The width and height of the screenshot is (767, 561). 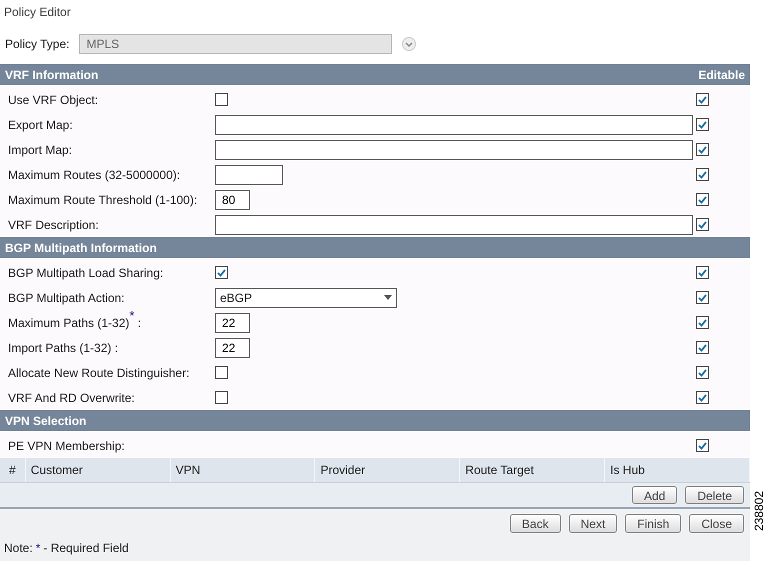 I want to click on input-field: 80, so click(x=232, y=200).